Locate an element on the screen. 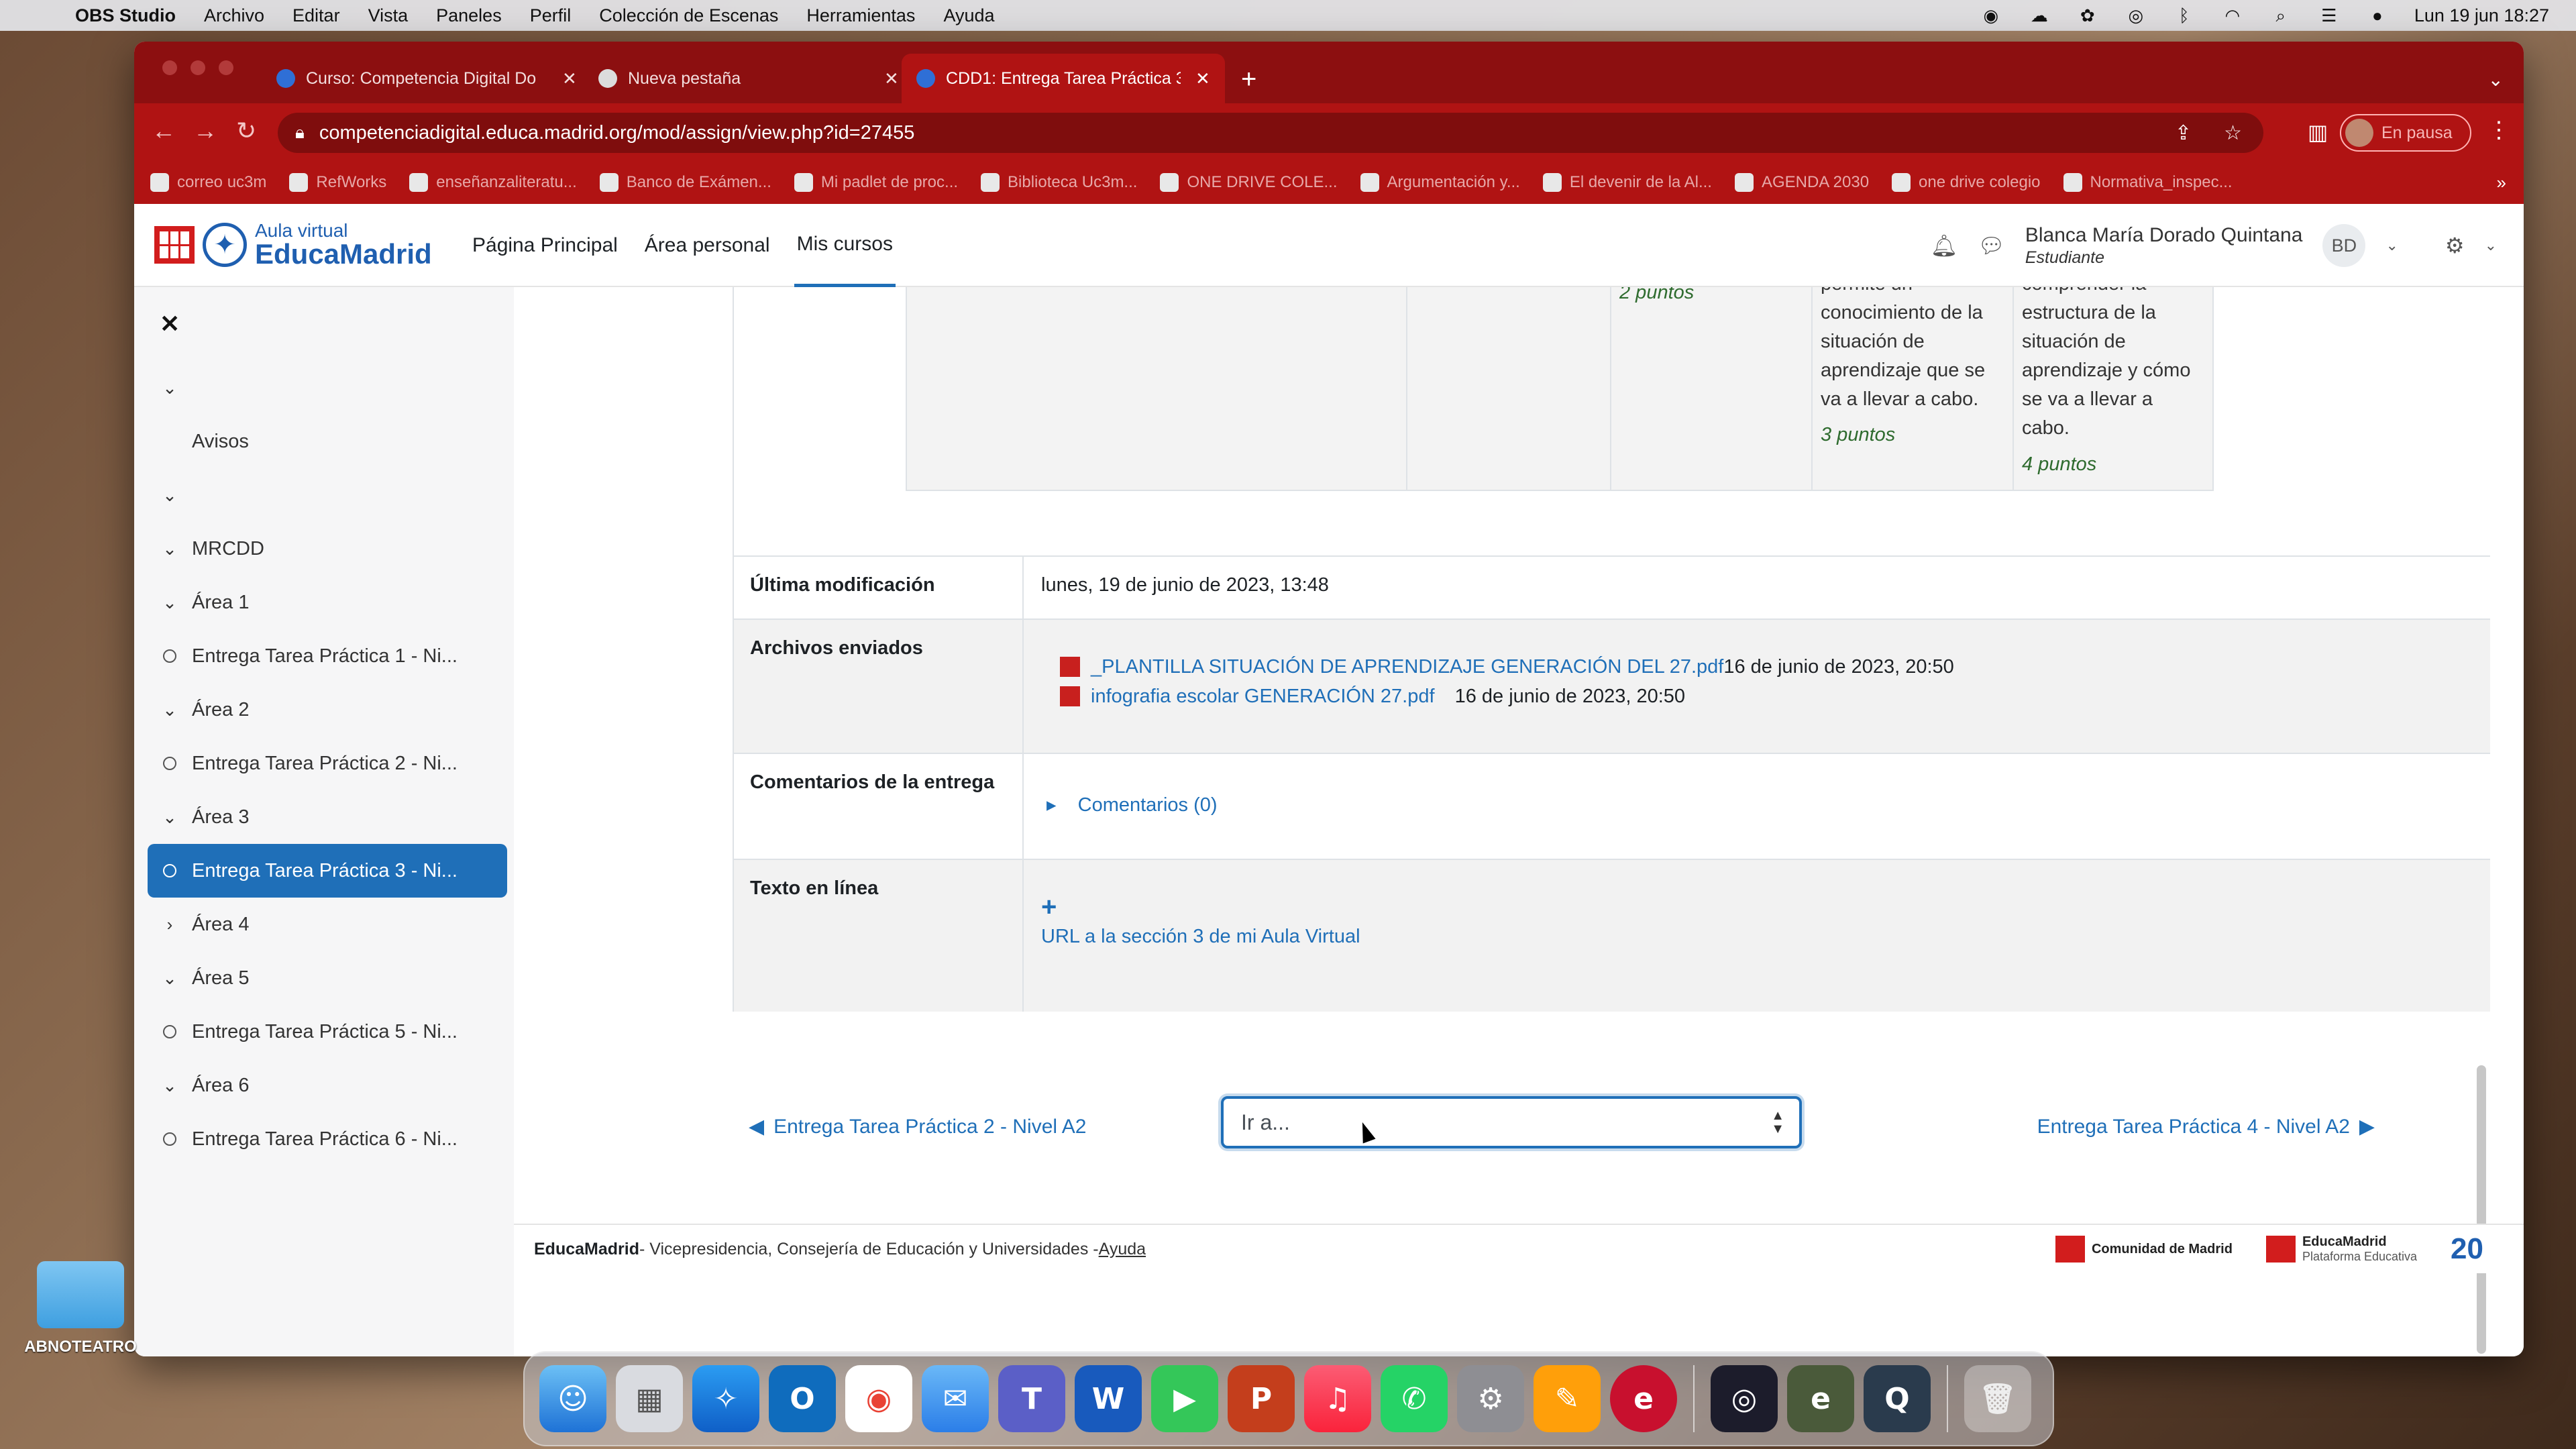 This screenshot has width=2576, height=1449. wifi-icon: ◠ is located at coordinates (2232, 15).